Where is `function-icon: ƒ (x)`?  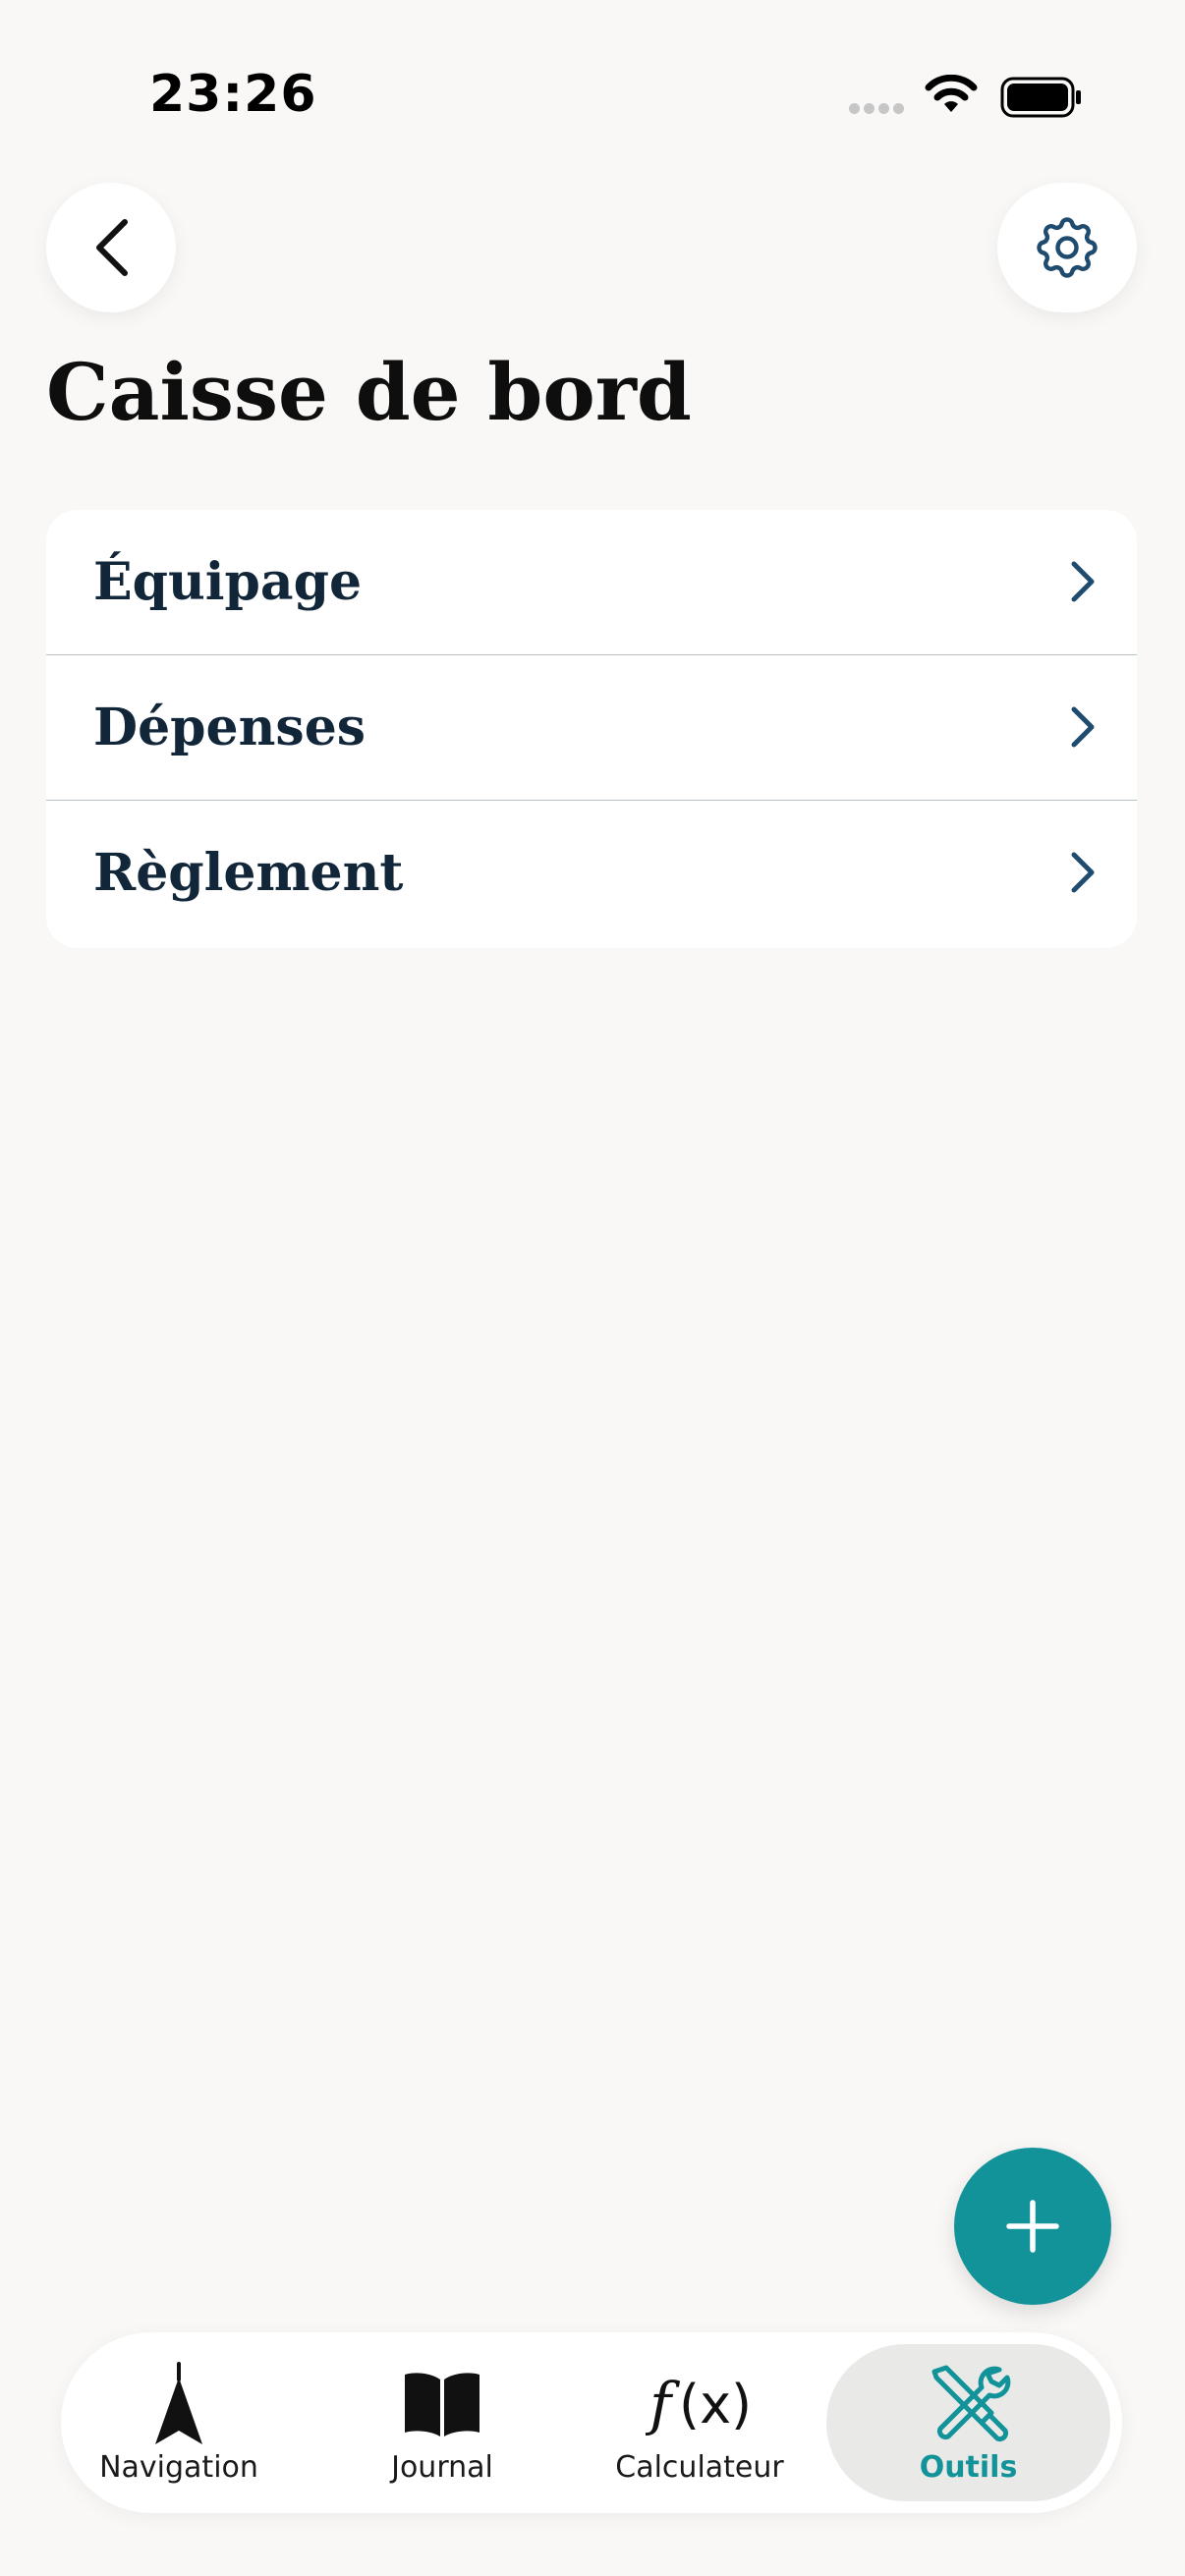 function-icon: ƒ (x) is located at coordinates (699, 2404).